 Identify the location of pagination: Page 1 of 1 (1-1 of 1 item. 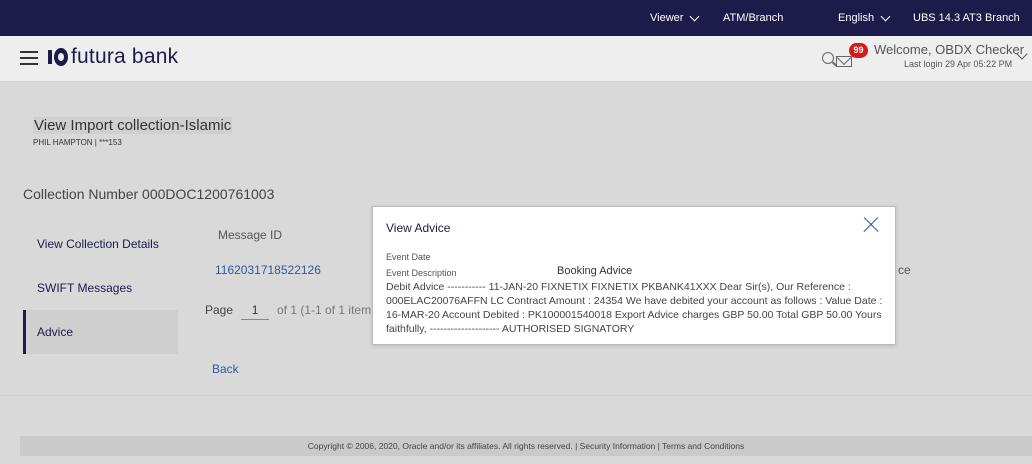
(288, 310).